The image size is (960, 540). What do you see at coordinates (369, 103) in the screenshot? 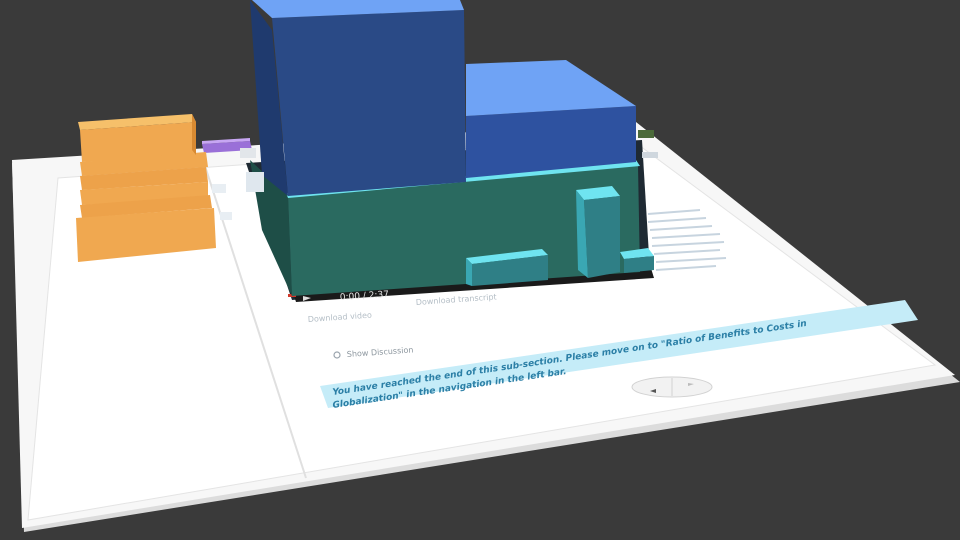
I see `depth-block-blue-tall` at bounding box center [369, 103].